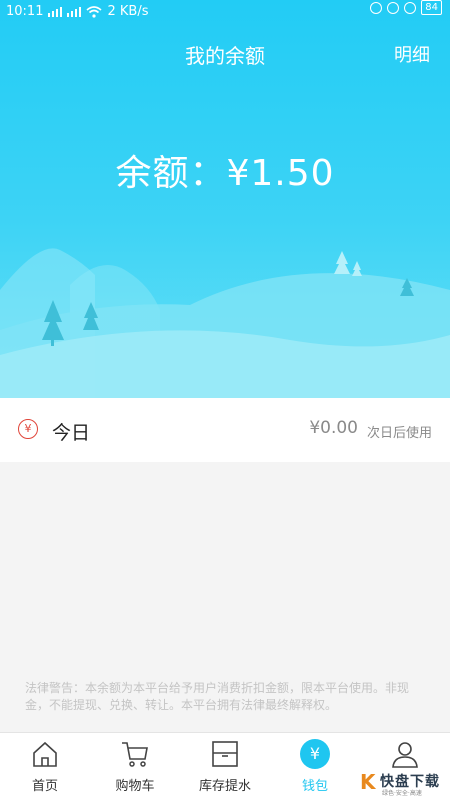  What do you see at coordinates (135, 786) in the screenshot?
I see `tab-label: 购物车` at bounding box center [135, 786].